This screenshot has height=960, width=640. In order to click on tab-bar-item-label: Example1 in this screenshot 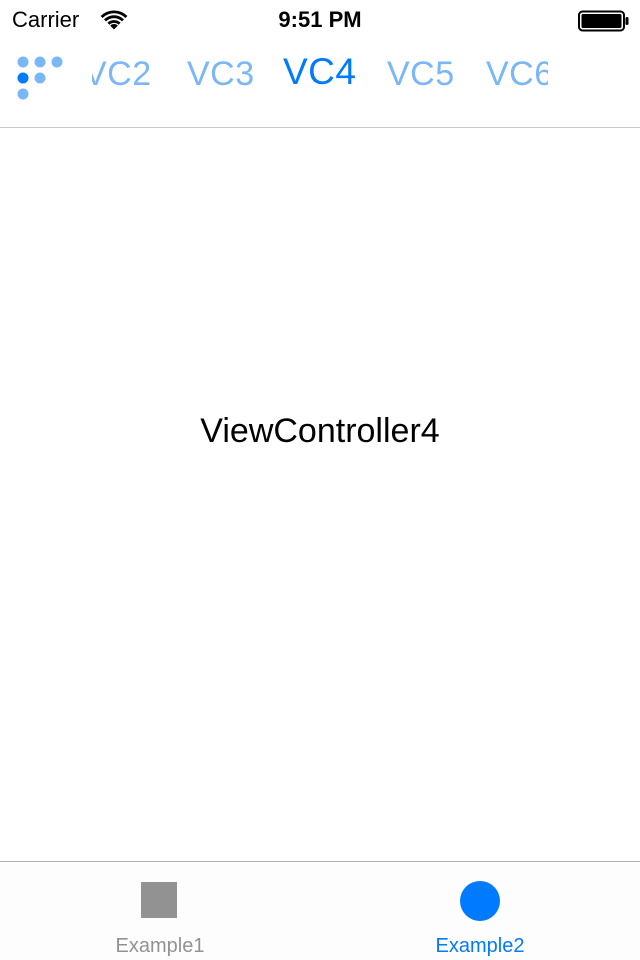, I will do `click(160, 946)`.